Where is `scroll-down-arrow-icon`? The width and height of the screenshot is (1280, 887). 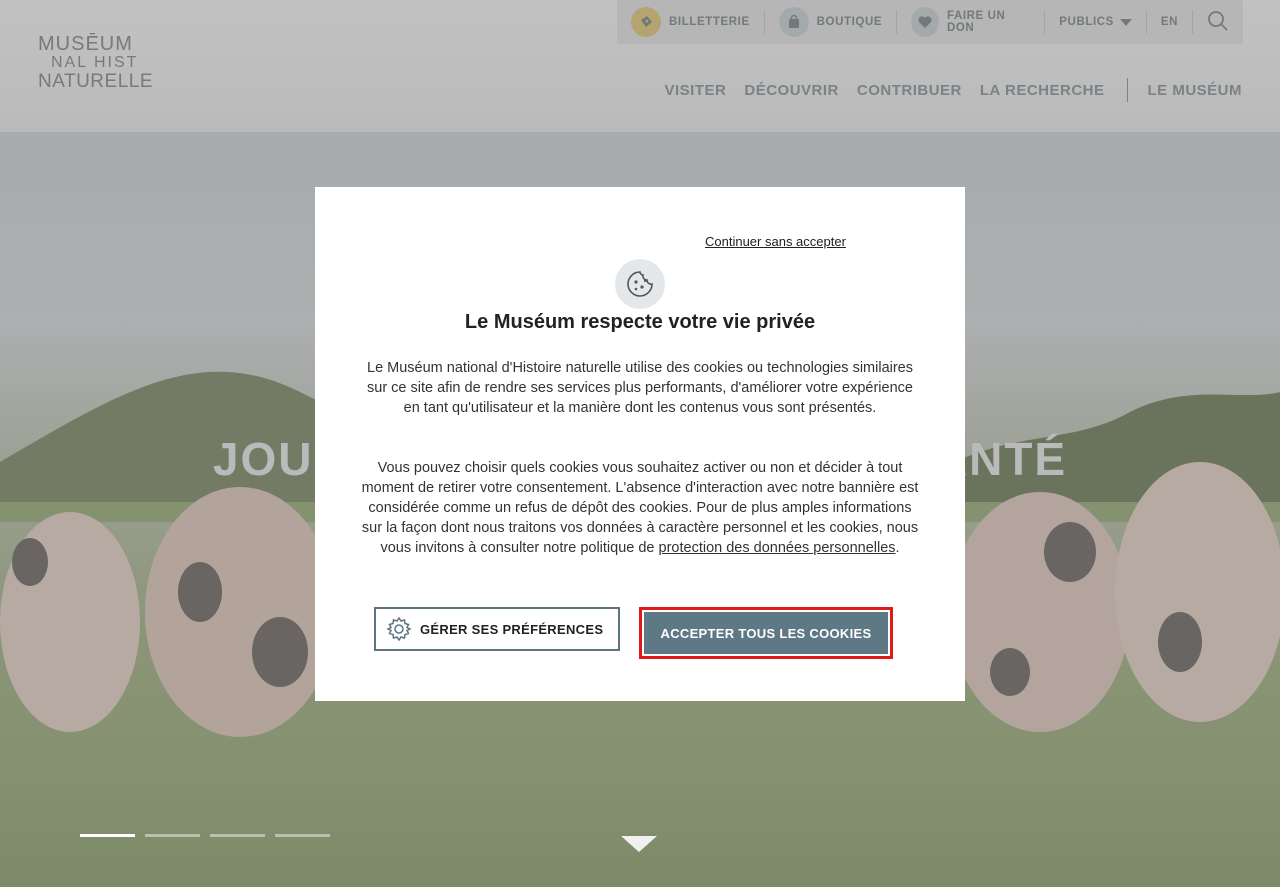
scroll-down-arrow-icon is located at coordinates (639, 844).